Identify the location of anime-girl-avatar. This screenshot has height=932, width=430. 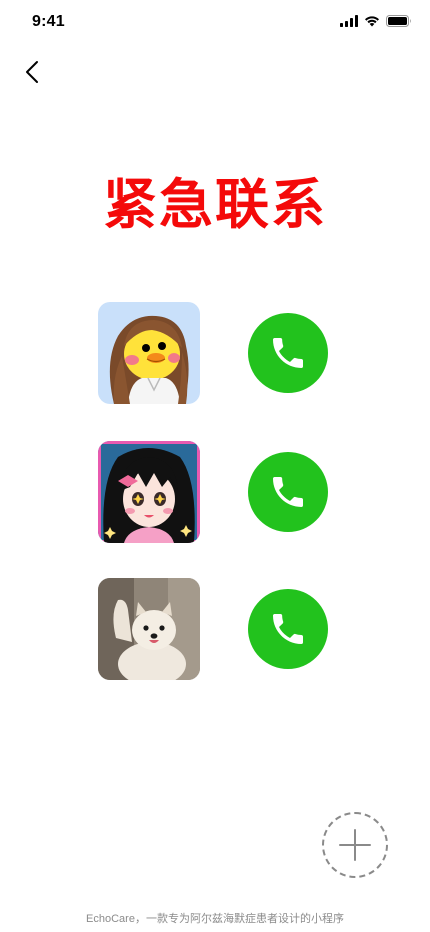
(149, 492).